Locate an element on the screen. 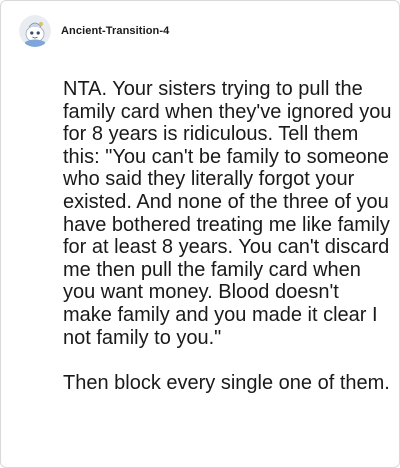 The image size is (400, 468). comment-header: Ancient-Transition-4 is located at coordinates (94, 31).